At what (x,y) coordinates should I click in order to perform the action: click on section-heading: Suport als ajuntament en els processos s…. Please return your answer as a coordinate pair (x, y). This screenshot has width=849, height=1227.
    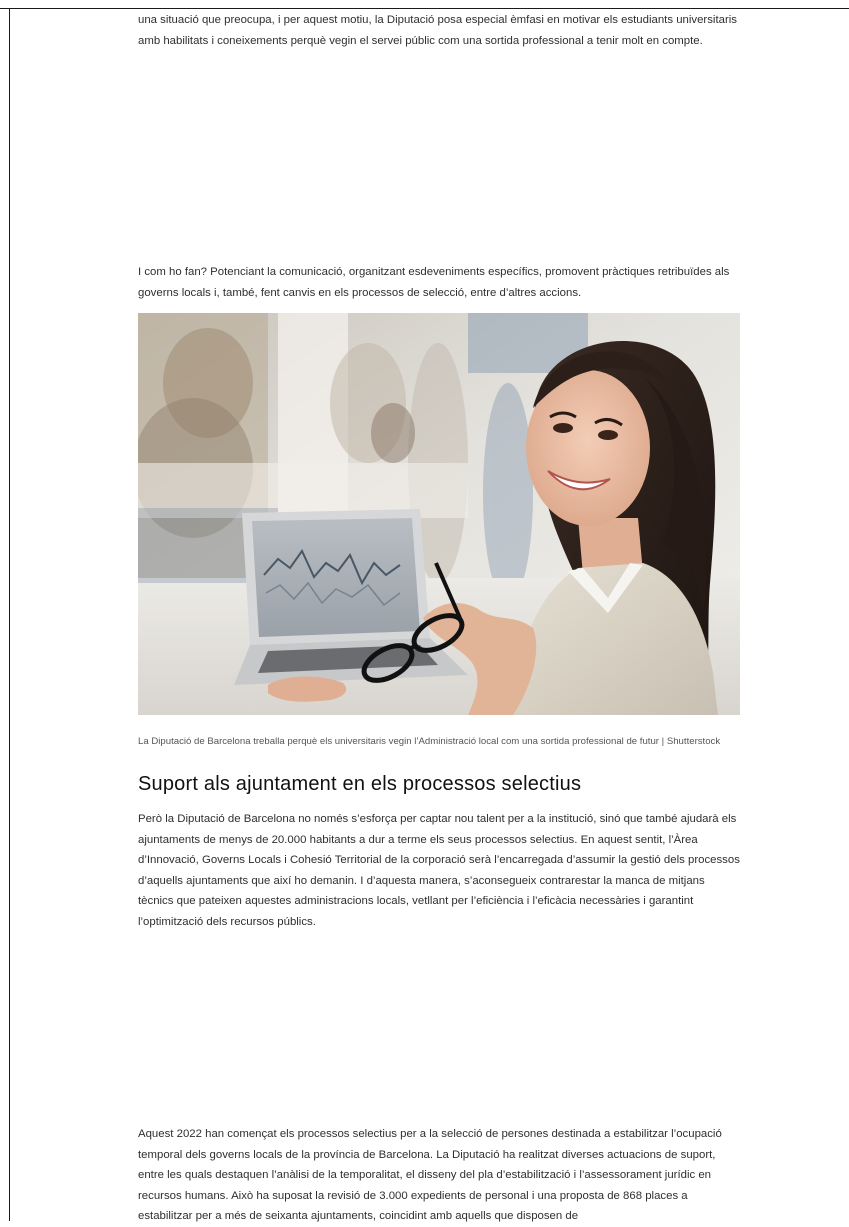
    Looking at the image, I should click on (360, 784).